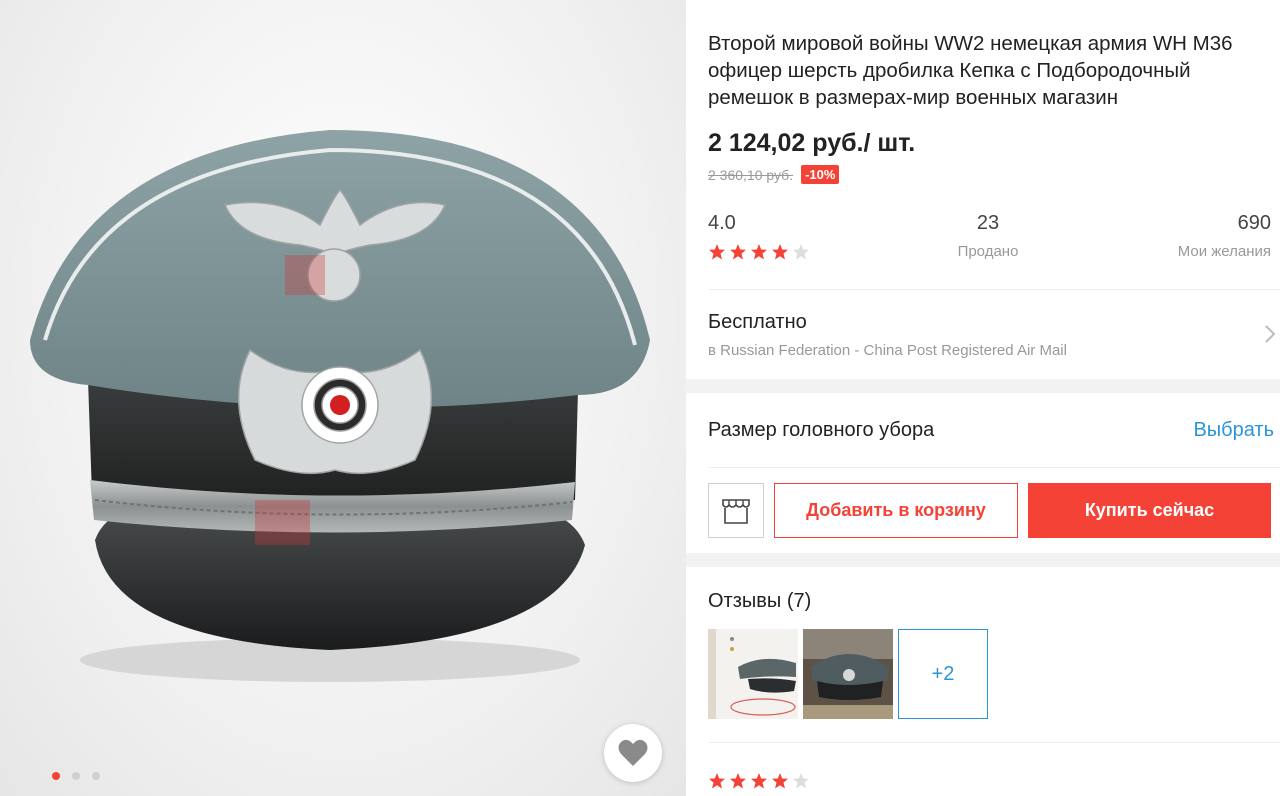  I want to click on size-selector-row: Размер головного убора Выбрать, so click(983, 430).